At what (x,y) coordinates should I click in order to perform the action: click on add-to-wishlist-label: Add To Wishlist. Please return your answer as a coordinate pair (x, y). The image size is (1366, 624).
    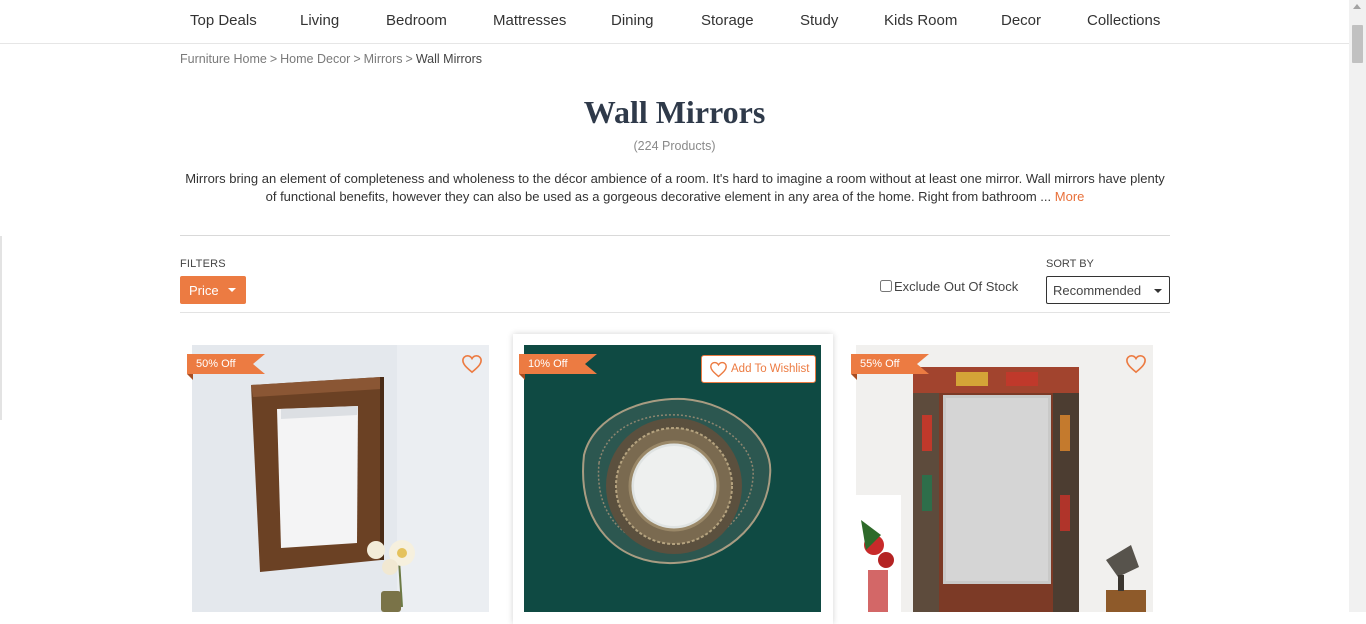
    Looking at the image, I should click on (770, 369).